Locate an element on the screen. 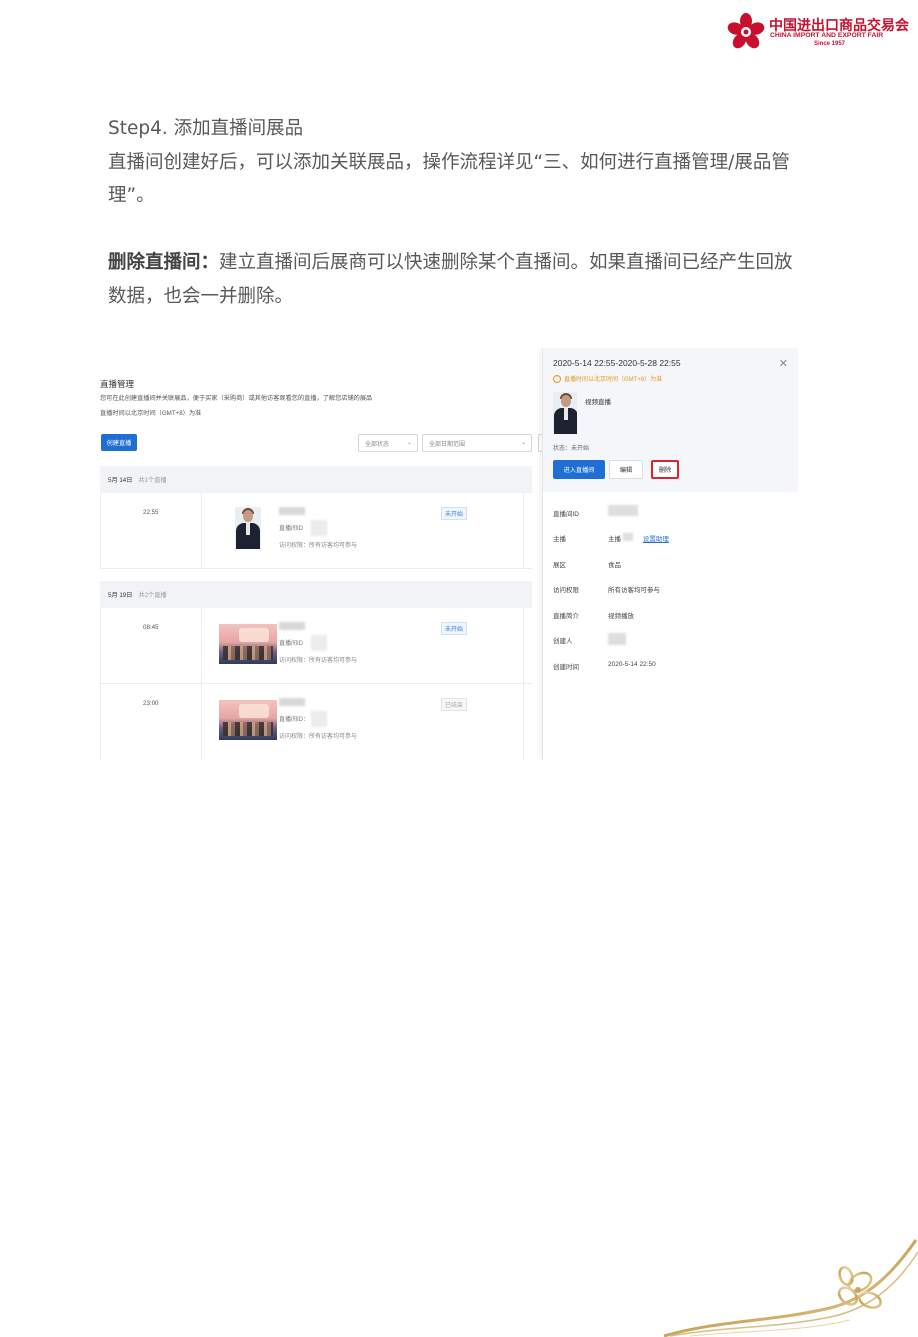  day-header: 5月 19日 共2个直播 is located at coordinates (316, 594).